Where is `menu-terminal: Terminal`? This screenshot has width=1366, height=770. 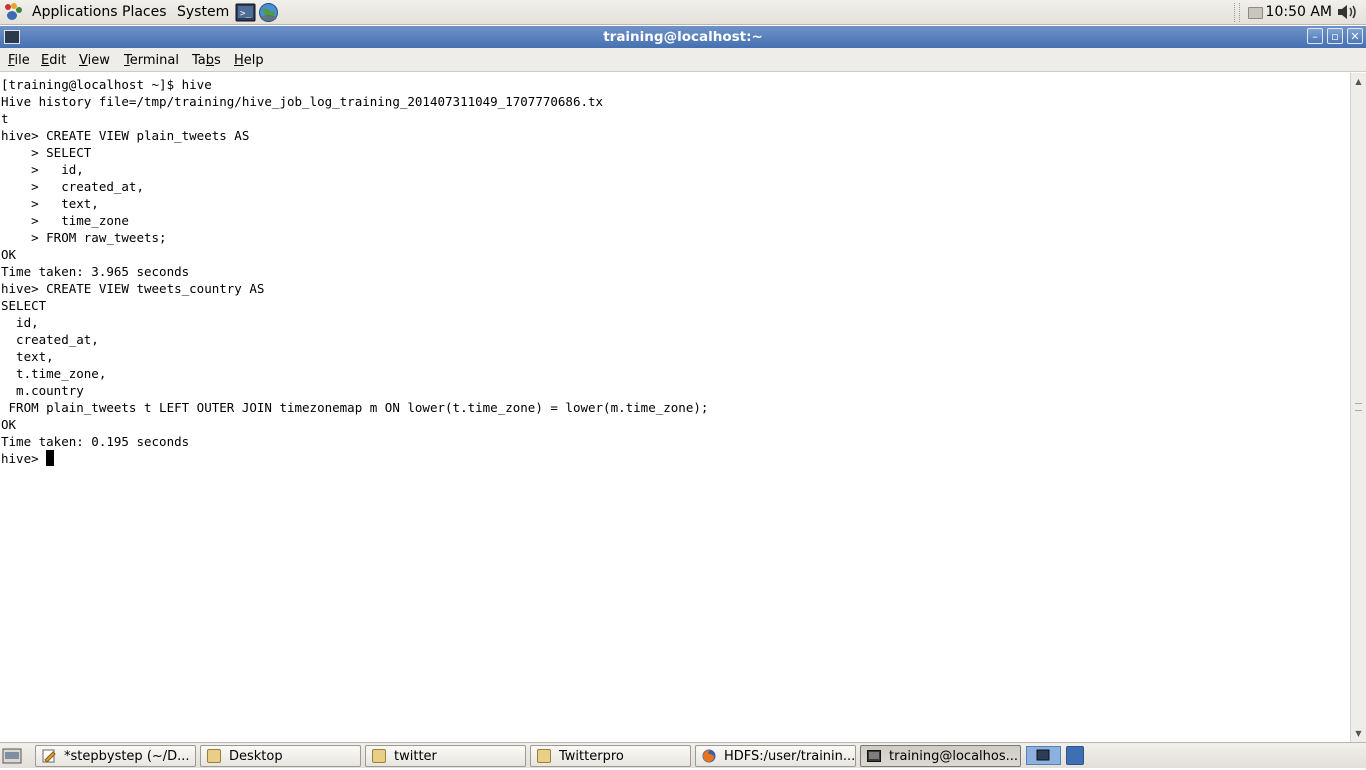 menu-terminal: Terminal is located at coordinates (151, 60).